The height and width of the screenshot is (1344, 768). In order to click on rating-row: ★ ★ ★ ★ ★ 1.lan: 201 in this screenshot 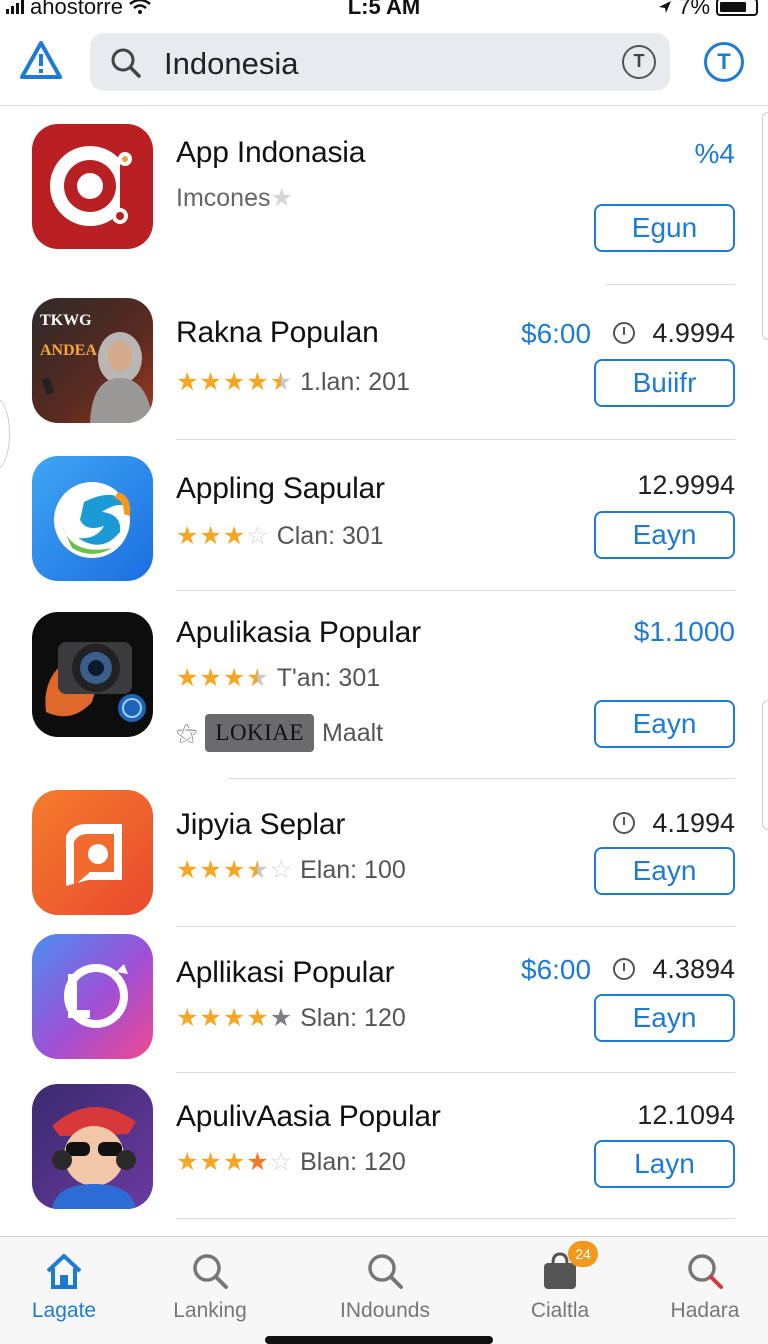, I will do `click(293, 382)`.